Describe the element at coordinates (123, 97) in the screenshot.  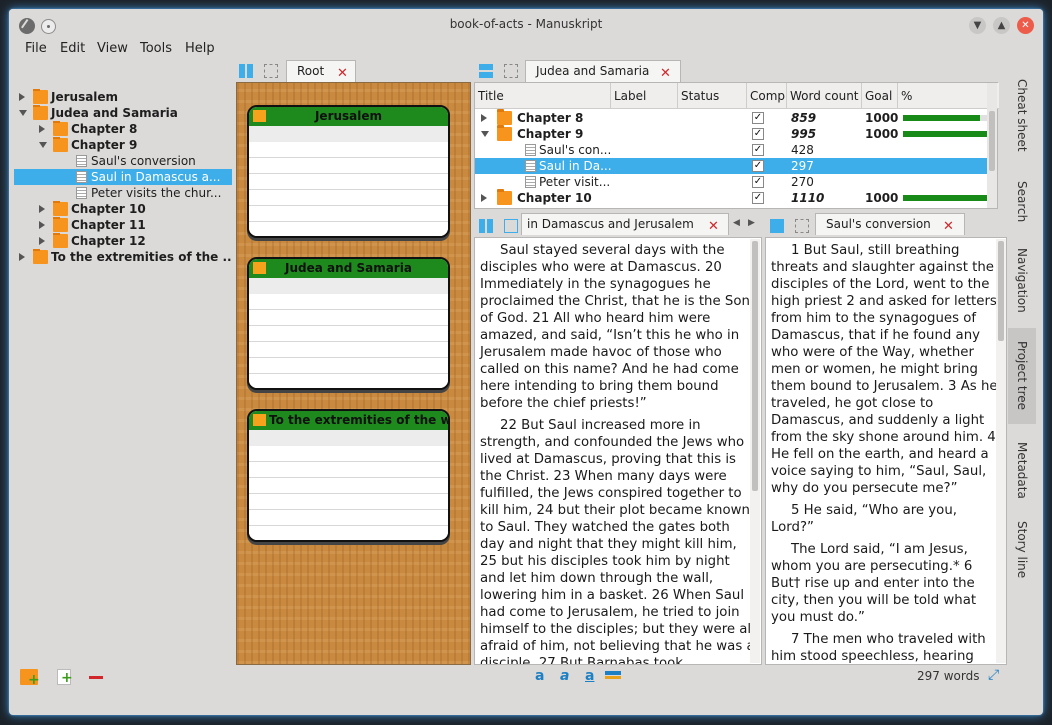
I see `tree-item: Jerusalem` at that location.